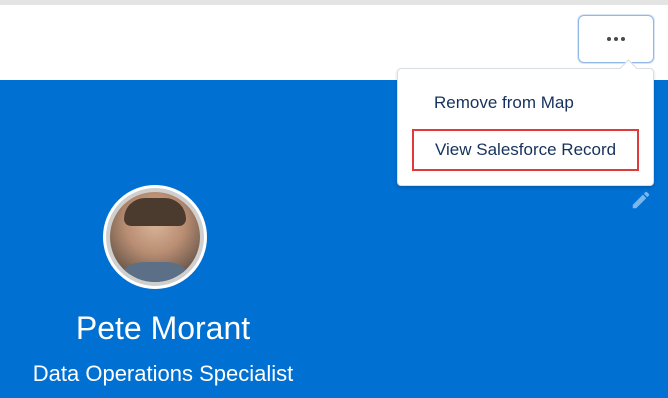 This screenshot has height=398, width=668. What do you see at coordinates (163, 373) in the screenshot?
I see `person-title: Data Operations Specialist` at bounding box center [163, 373].